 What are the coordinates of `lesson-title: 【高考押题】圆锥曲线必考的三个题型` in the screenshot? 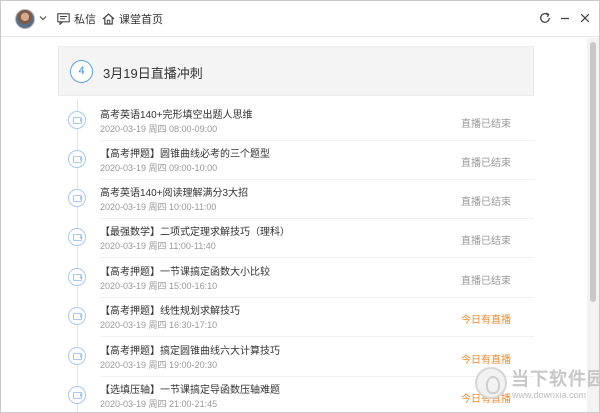 It's located at (185, 154).